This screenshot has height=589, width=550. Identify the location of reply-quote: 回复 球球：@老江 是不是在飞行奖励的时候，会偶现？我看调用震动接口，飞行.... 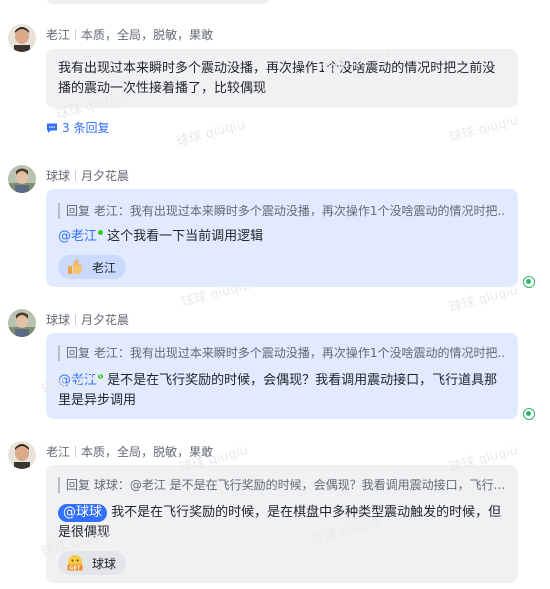
(282, 485).